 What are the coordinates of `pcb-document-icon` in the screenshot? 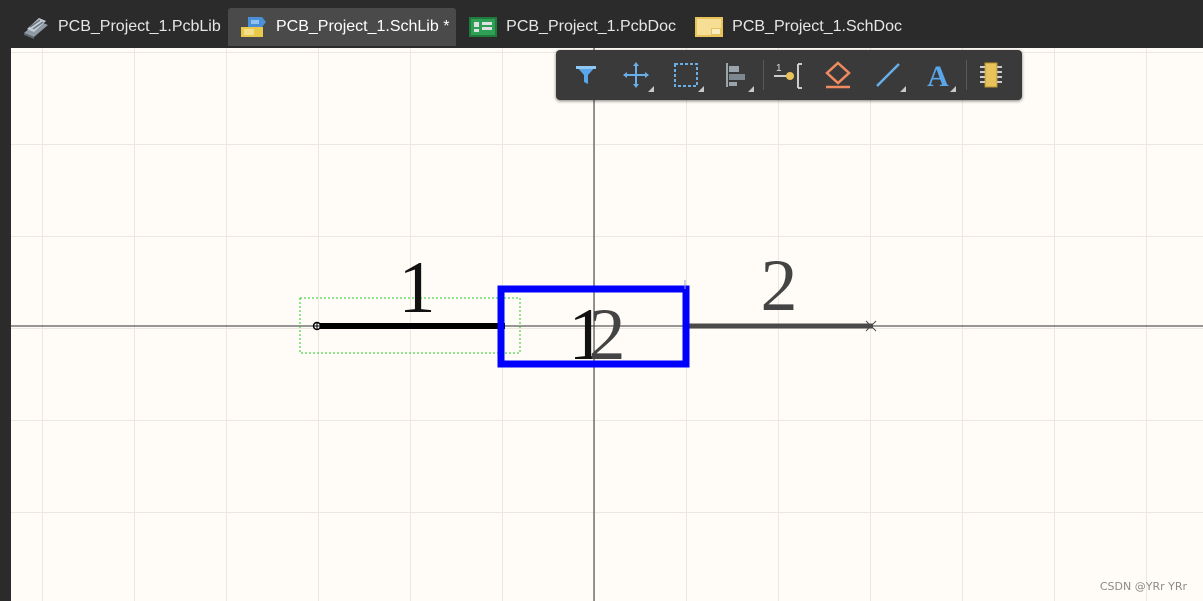 It's located at (483, 27).